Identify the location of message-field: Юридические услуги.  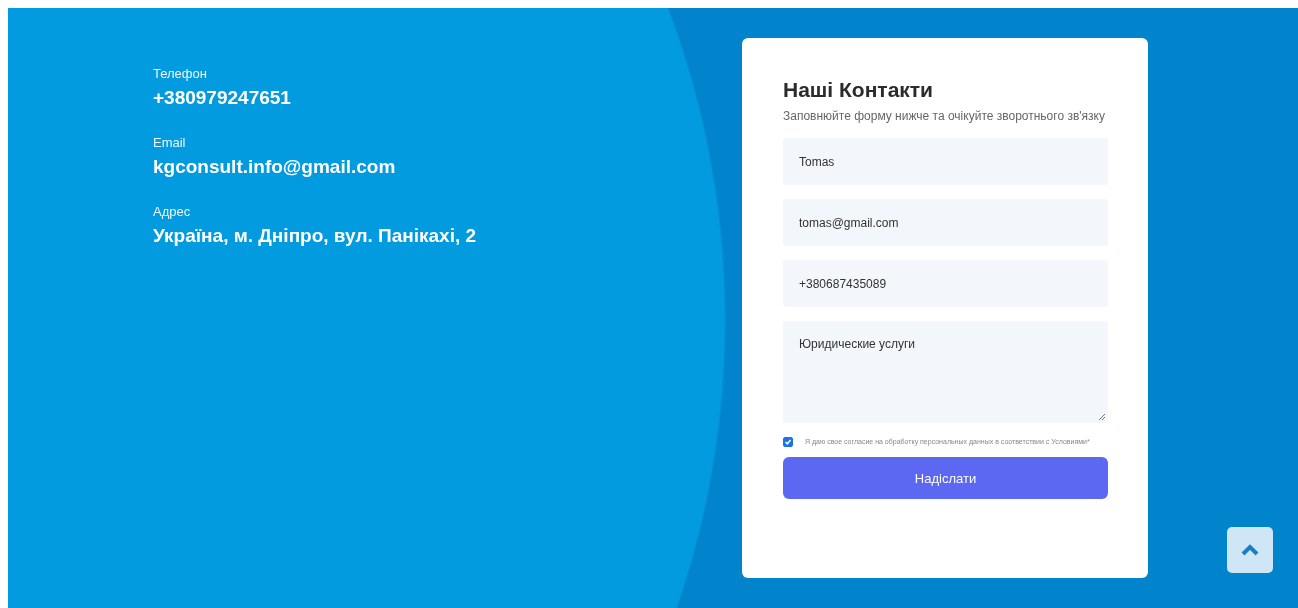
(945, 372).